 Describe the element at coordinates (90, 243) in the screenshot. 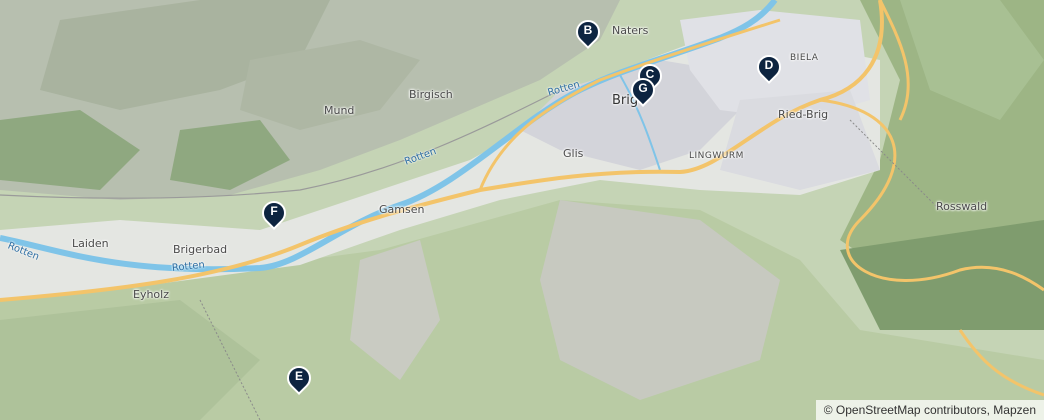

I see `place-label-laiden: Laiden` at that location.